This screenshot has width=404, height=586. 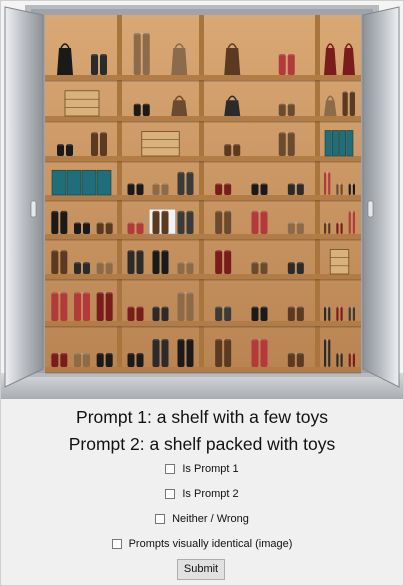 I want to click on submit-button: Submit, so click(x=201, y=569).